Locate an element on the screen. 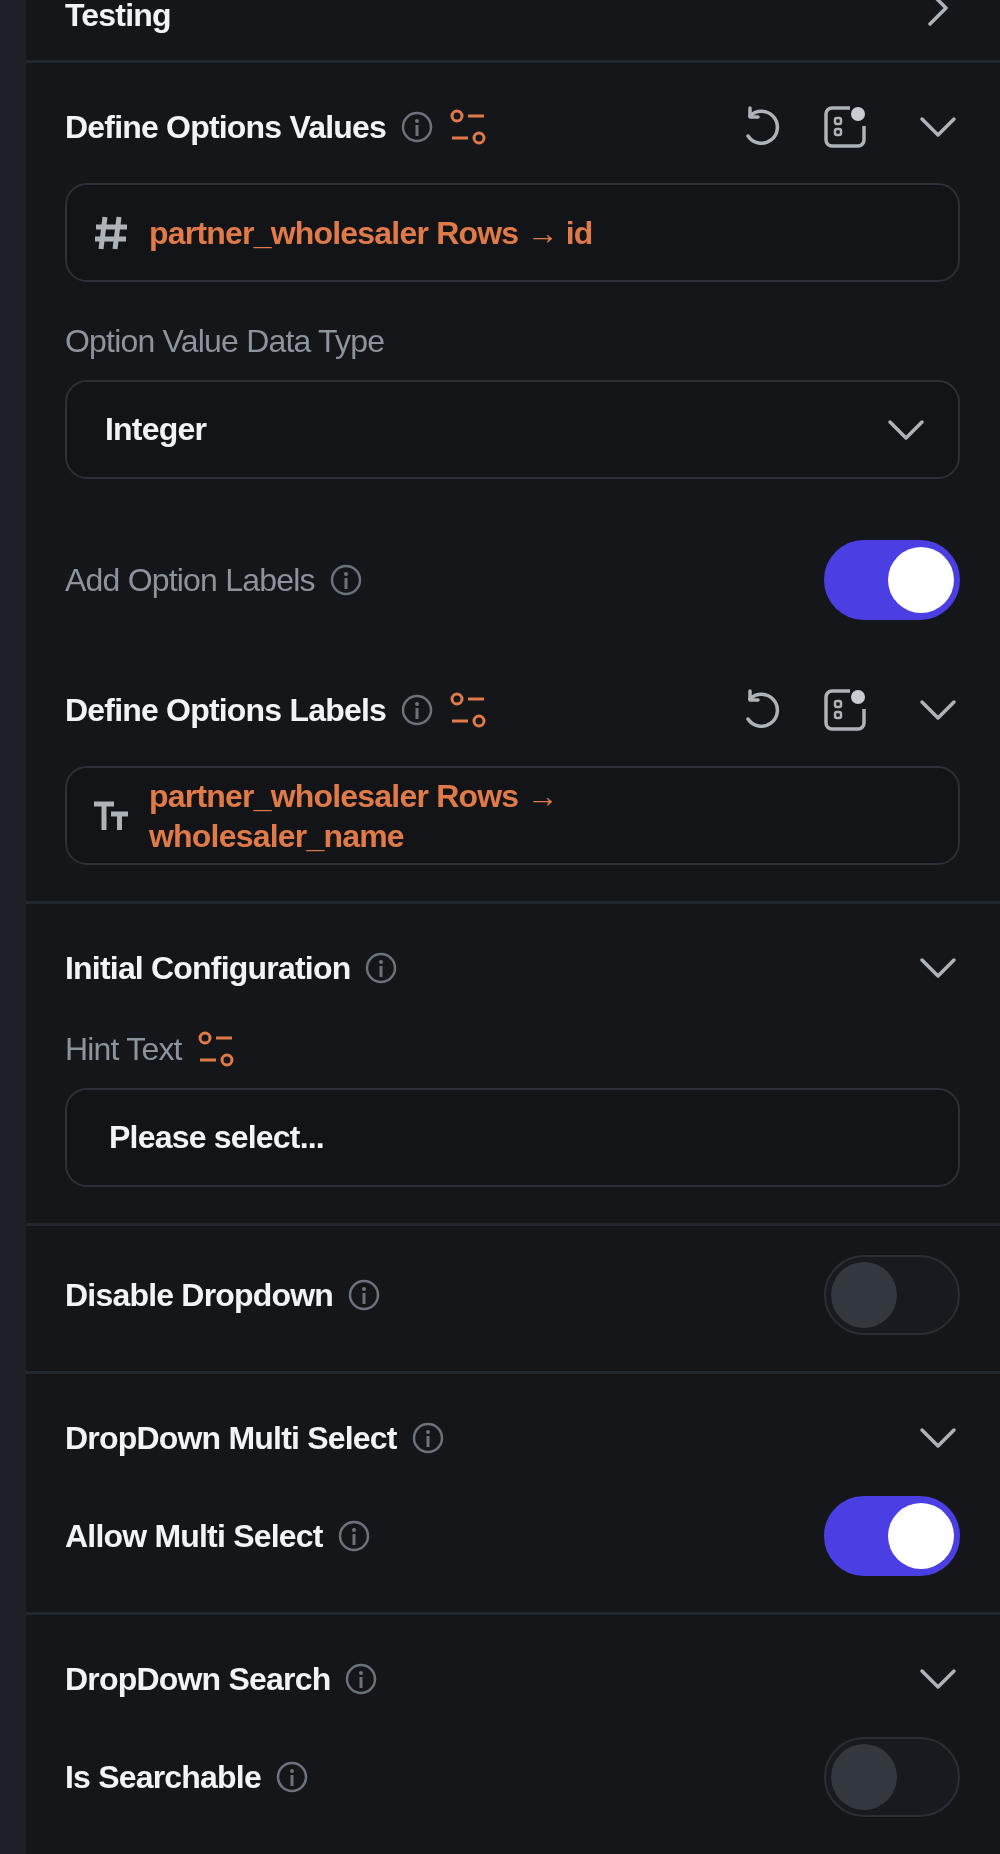 This screenshot has height=1854, width=1000. binding-field: partner_wholesaler Rows → id is located at coordinates (512, 232).